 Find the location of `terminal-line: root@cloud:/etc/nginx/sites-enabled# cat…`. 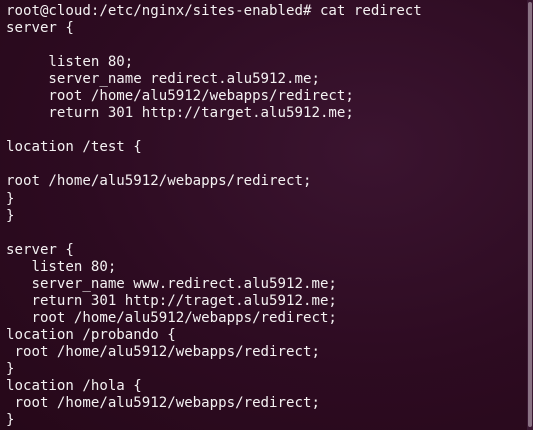

terminal-line: root@cloud:/etc/nginx/sites-enabled# cat… is located at coordinates (214, 11).